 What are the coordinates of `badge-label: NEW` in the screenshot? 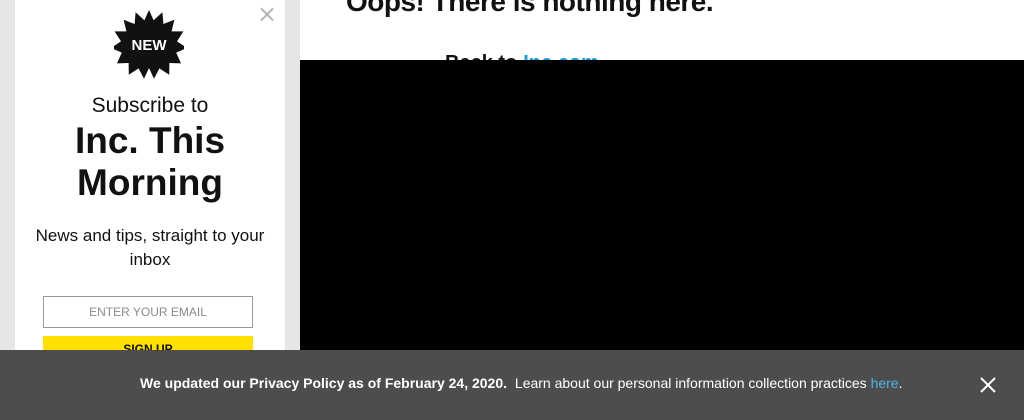 It's located at (149, 45).